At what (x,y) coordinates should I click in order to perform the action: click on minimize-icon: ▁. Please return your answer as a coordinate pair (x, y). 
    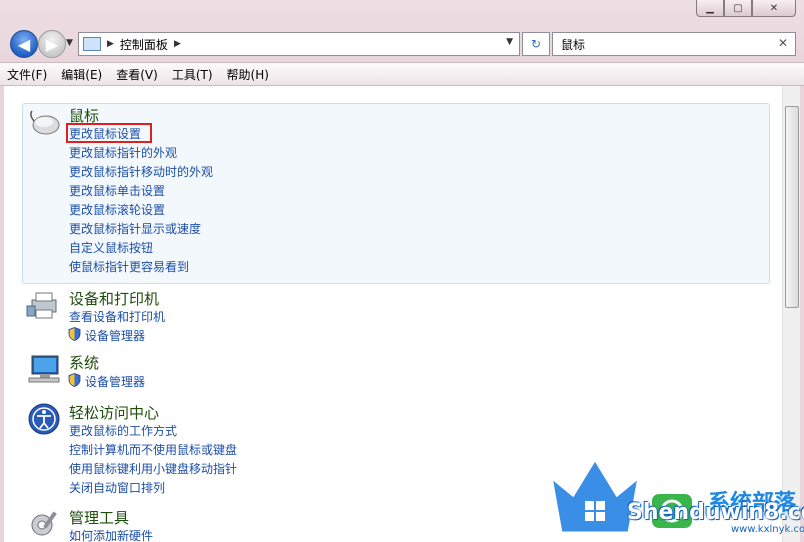
    Looking at the image, I should click on (710, 8).